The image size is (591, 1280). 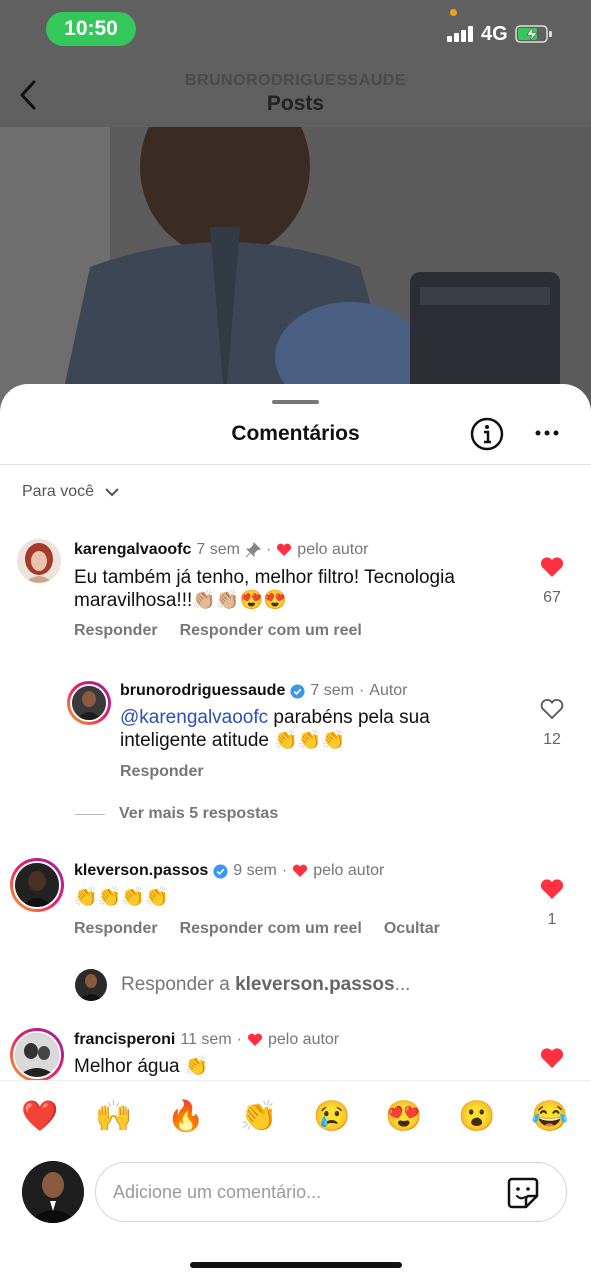 What do you see at coordinates (552, 739) in the screenshot?
I see `like-count: 12` at bounding box center [552, 739].